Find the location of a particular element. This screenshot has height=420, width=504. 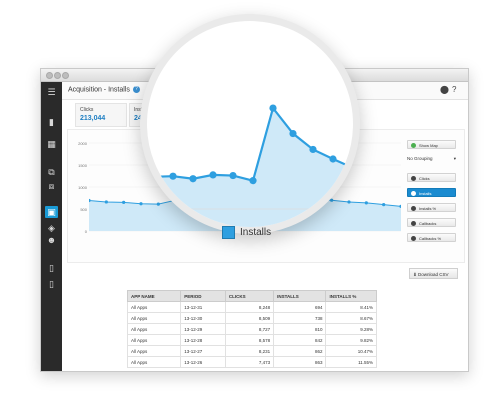

table-cell: 738 is located at coordinates (300, 318).